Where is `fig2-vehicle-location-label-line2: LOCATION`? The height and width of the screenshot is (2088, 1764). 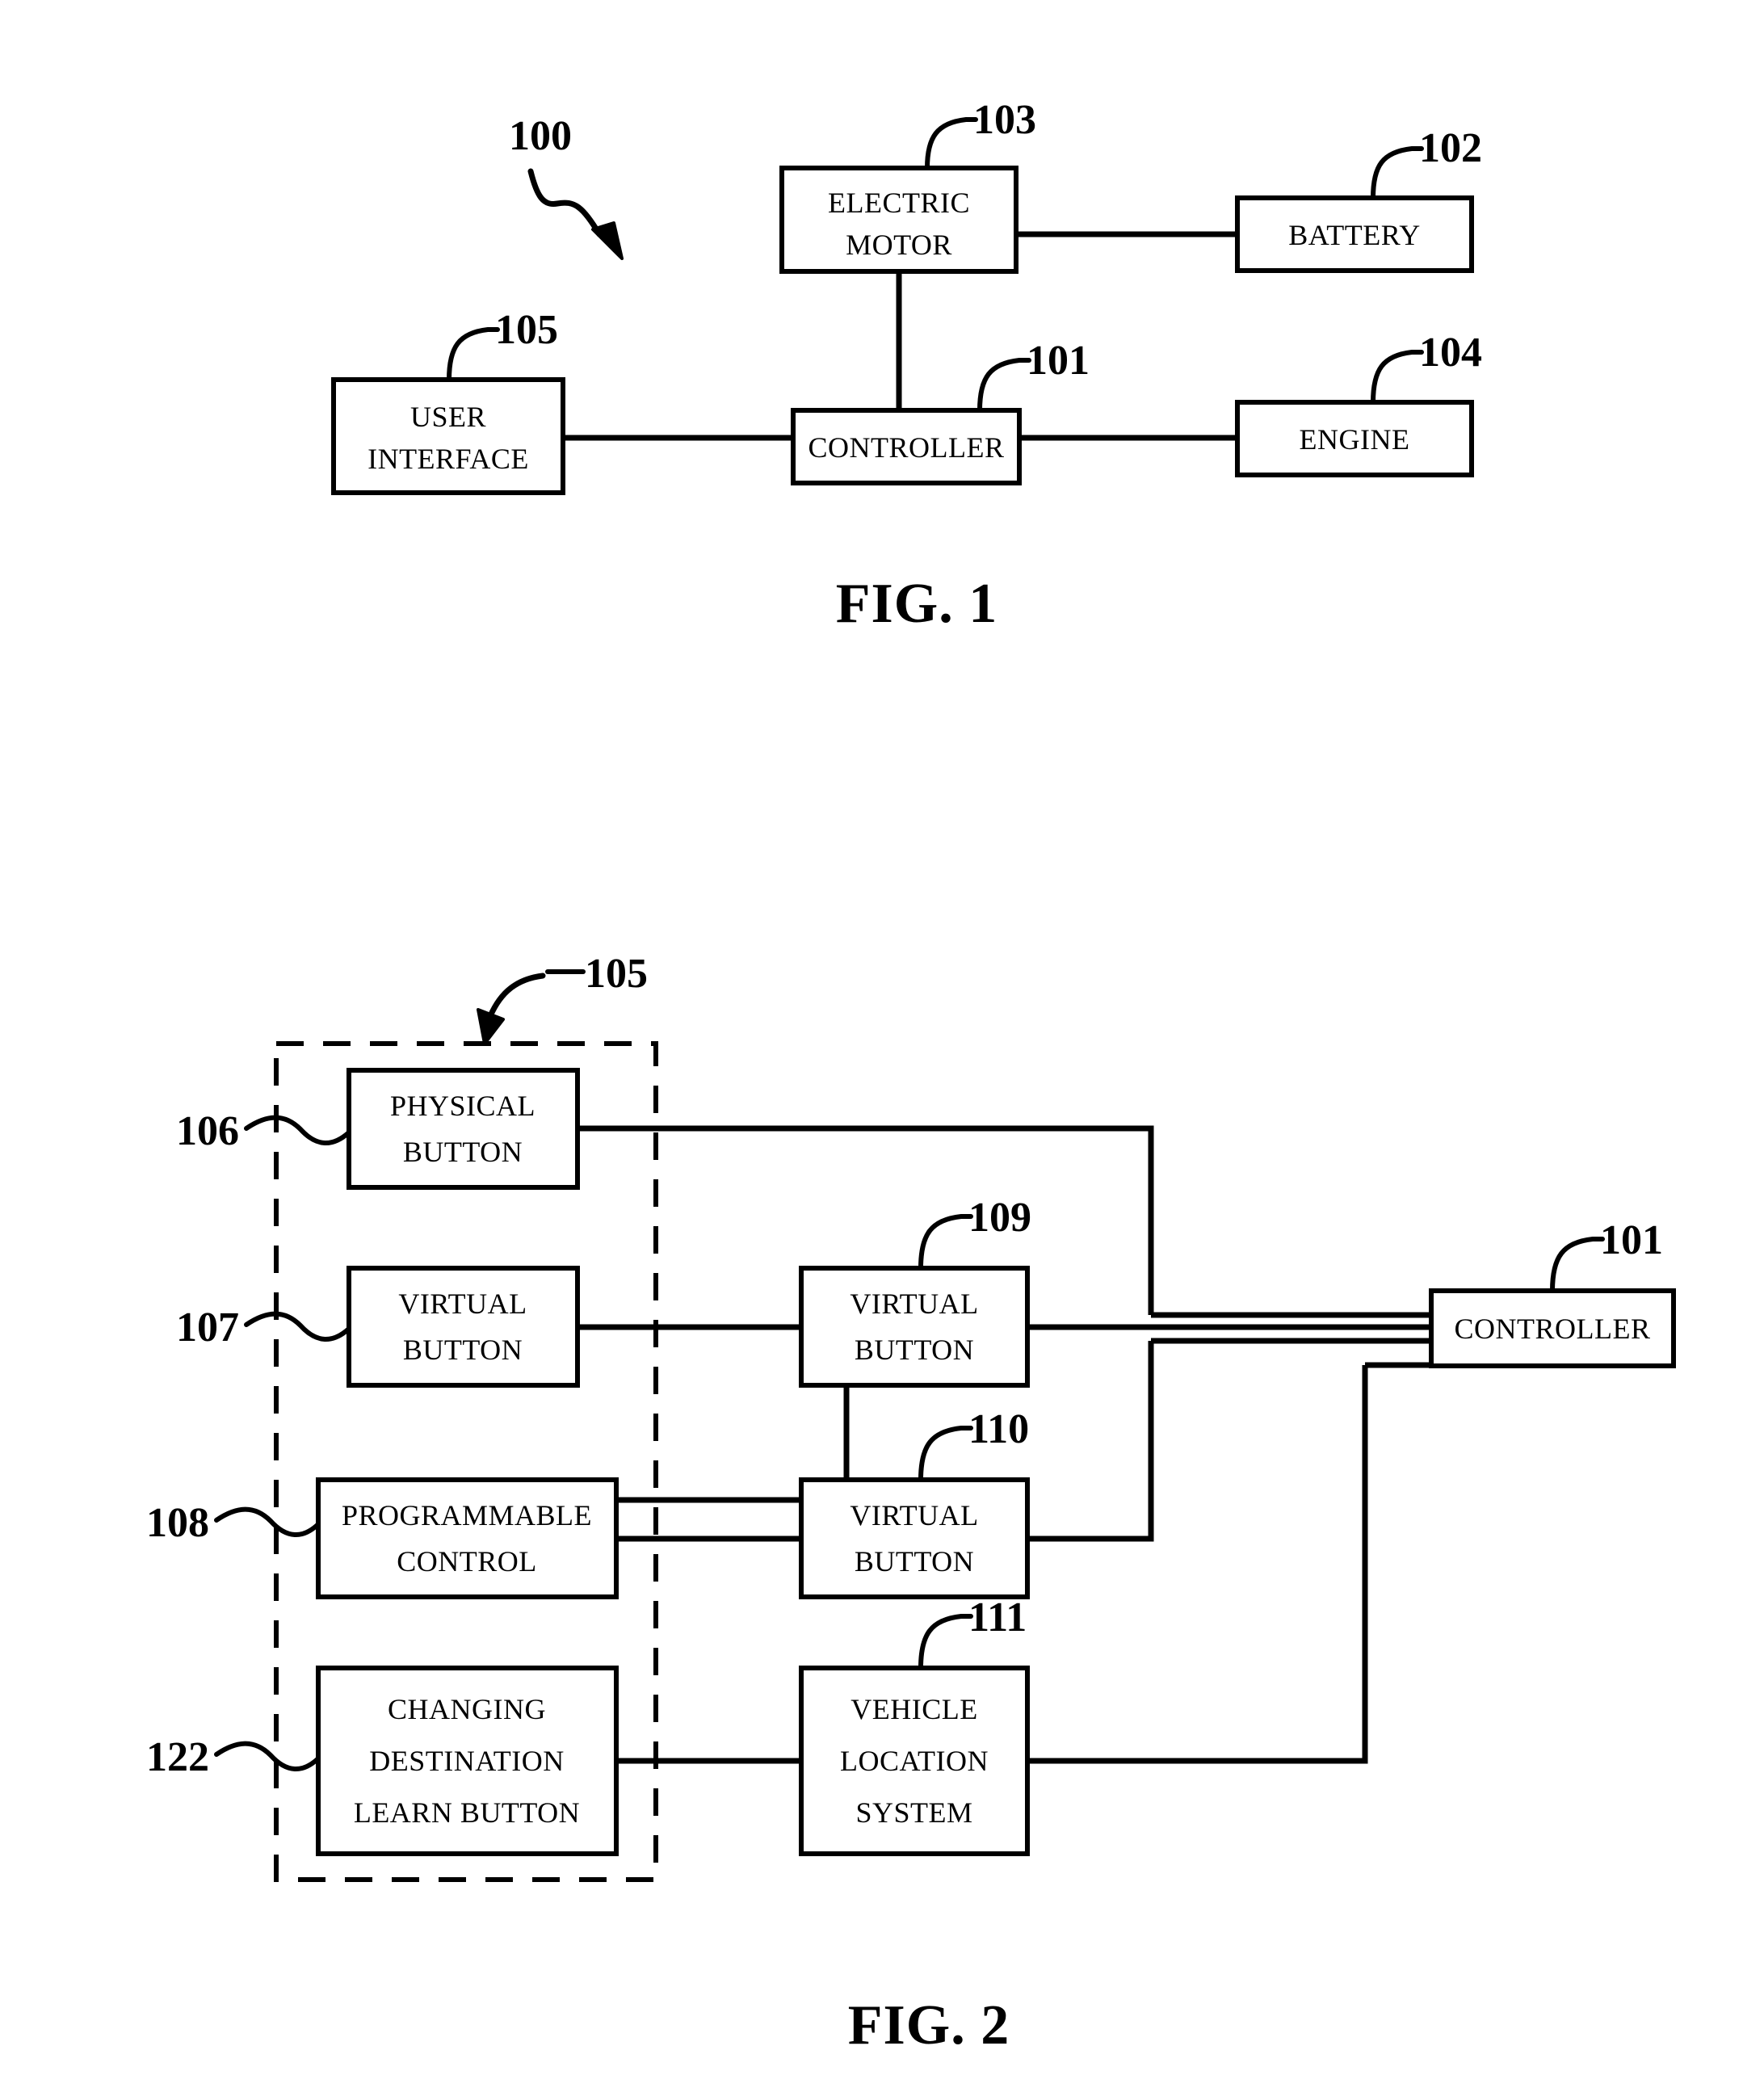
fig2-vehicle-location-label-line2: LOCATION is located at coordinates (914, 1761).